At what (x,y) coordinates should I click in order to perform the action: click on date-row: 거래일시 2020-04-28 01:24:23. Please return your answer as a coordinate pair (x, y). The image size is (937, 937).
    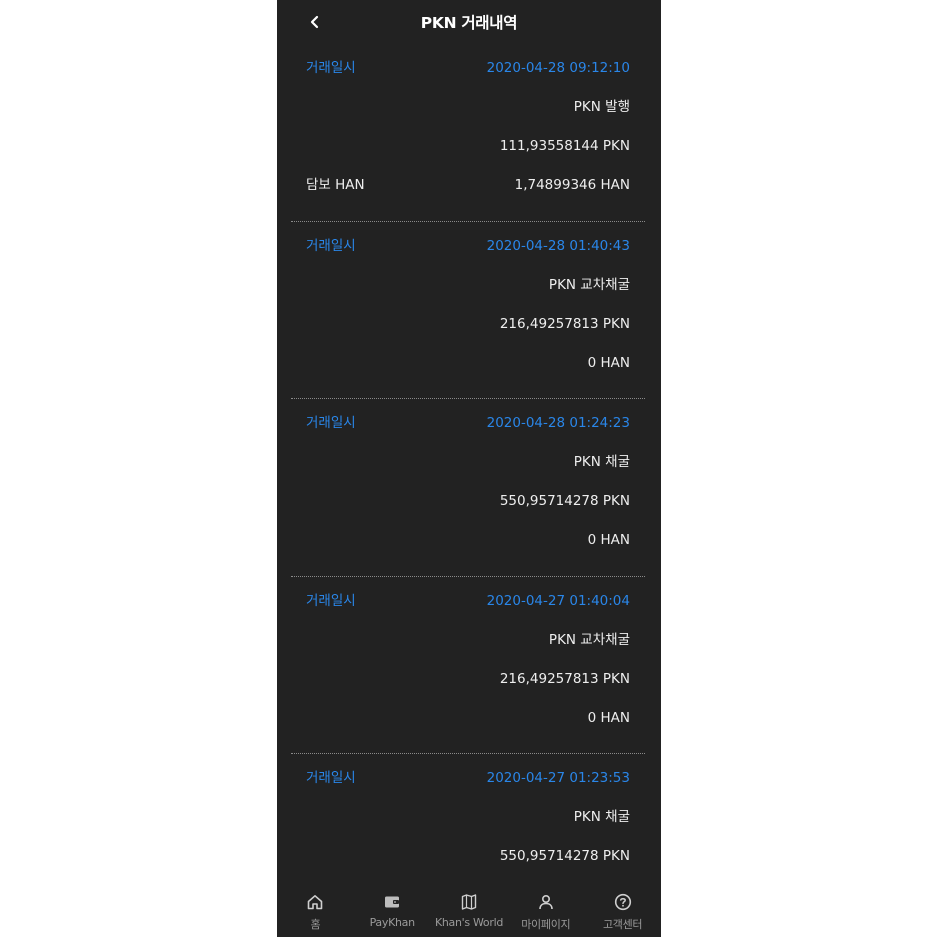
    Looking at the image, I should click on (468, 423).